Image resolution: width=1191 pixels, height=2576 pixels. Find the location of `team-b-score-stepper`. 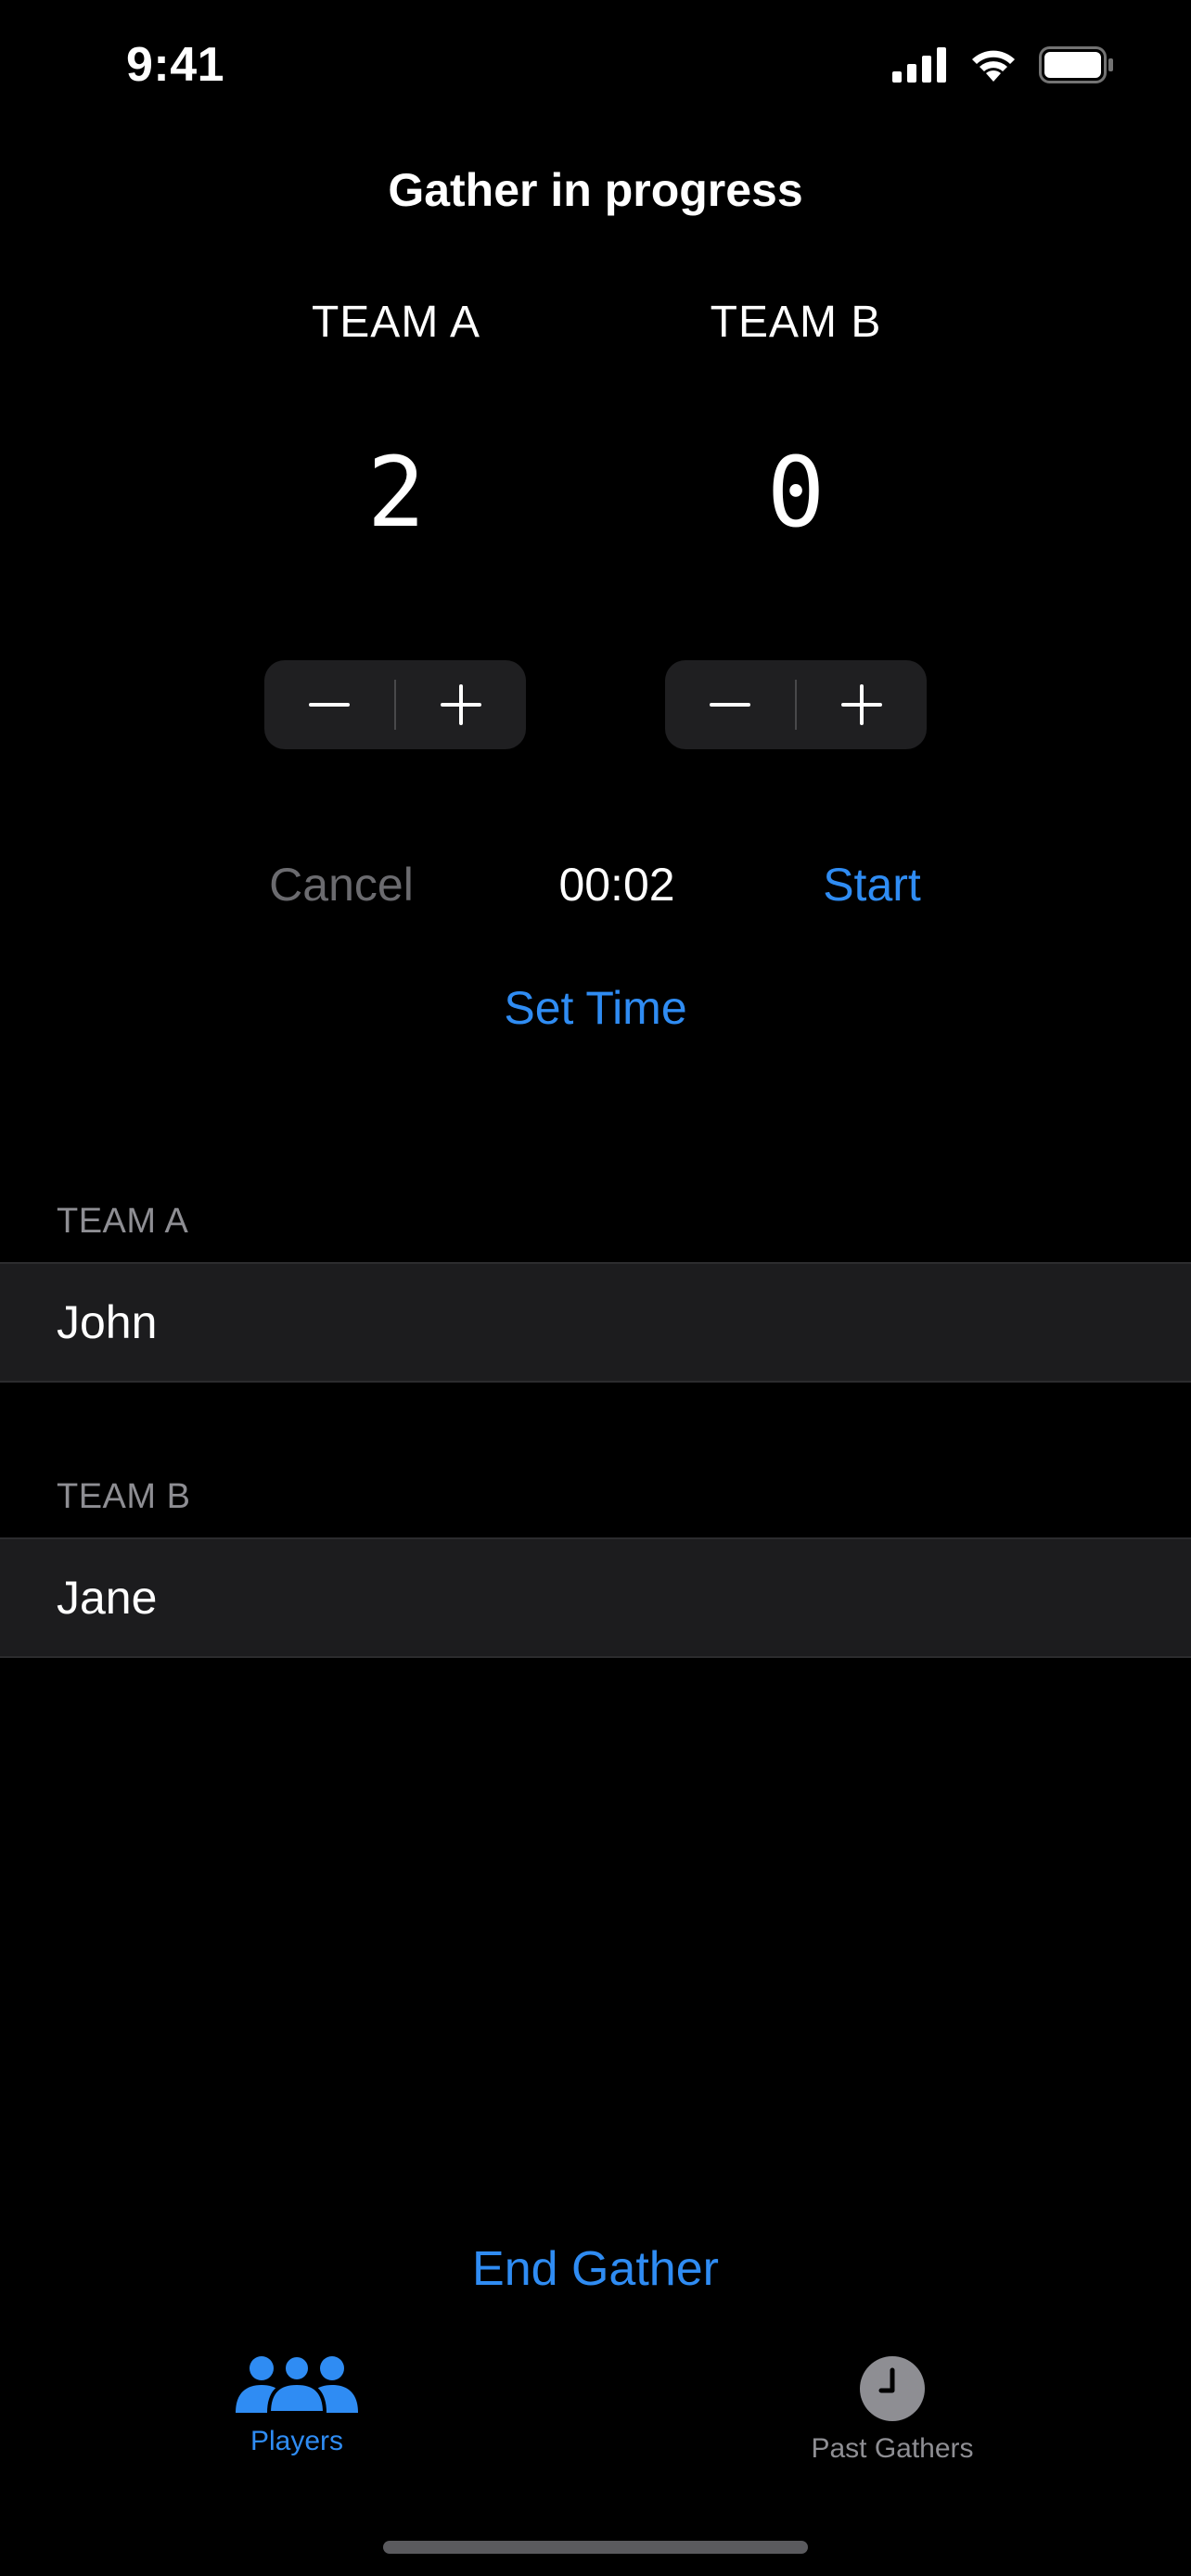

team-b-score-stepper is located at coordinates (796, 705).